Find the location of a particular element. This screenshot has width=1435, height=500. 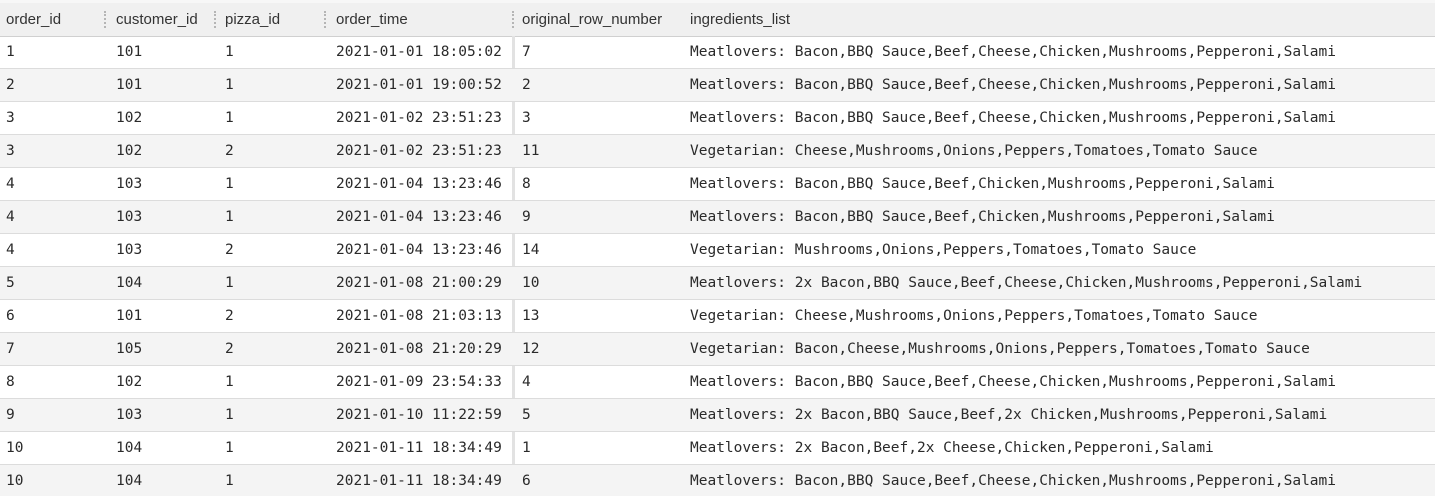

cell-original-row-number: 2 is located at coordinates (605, 85).